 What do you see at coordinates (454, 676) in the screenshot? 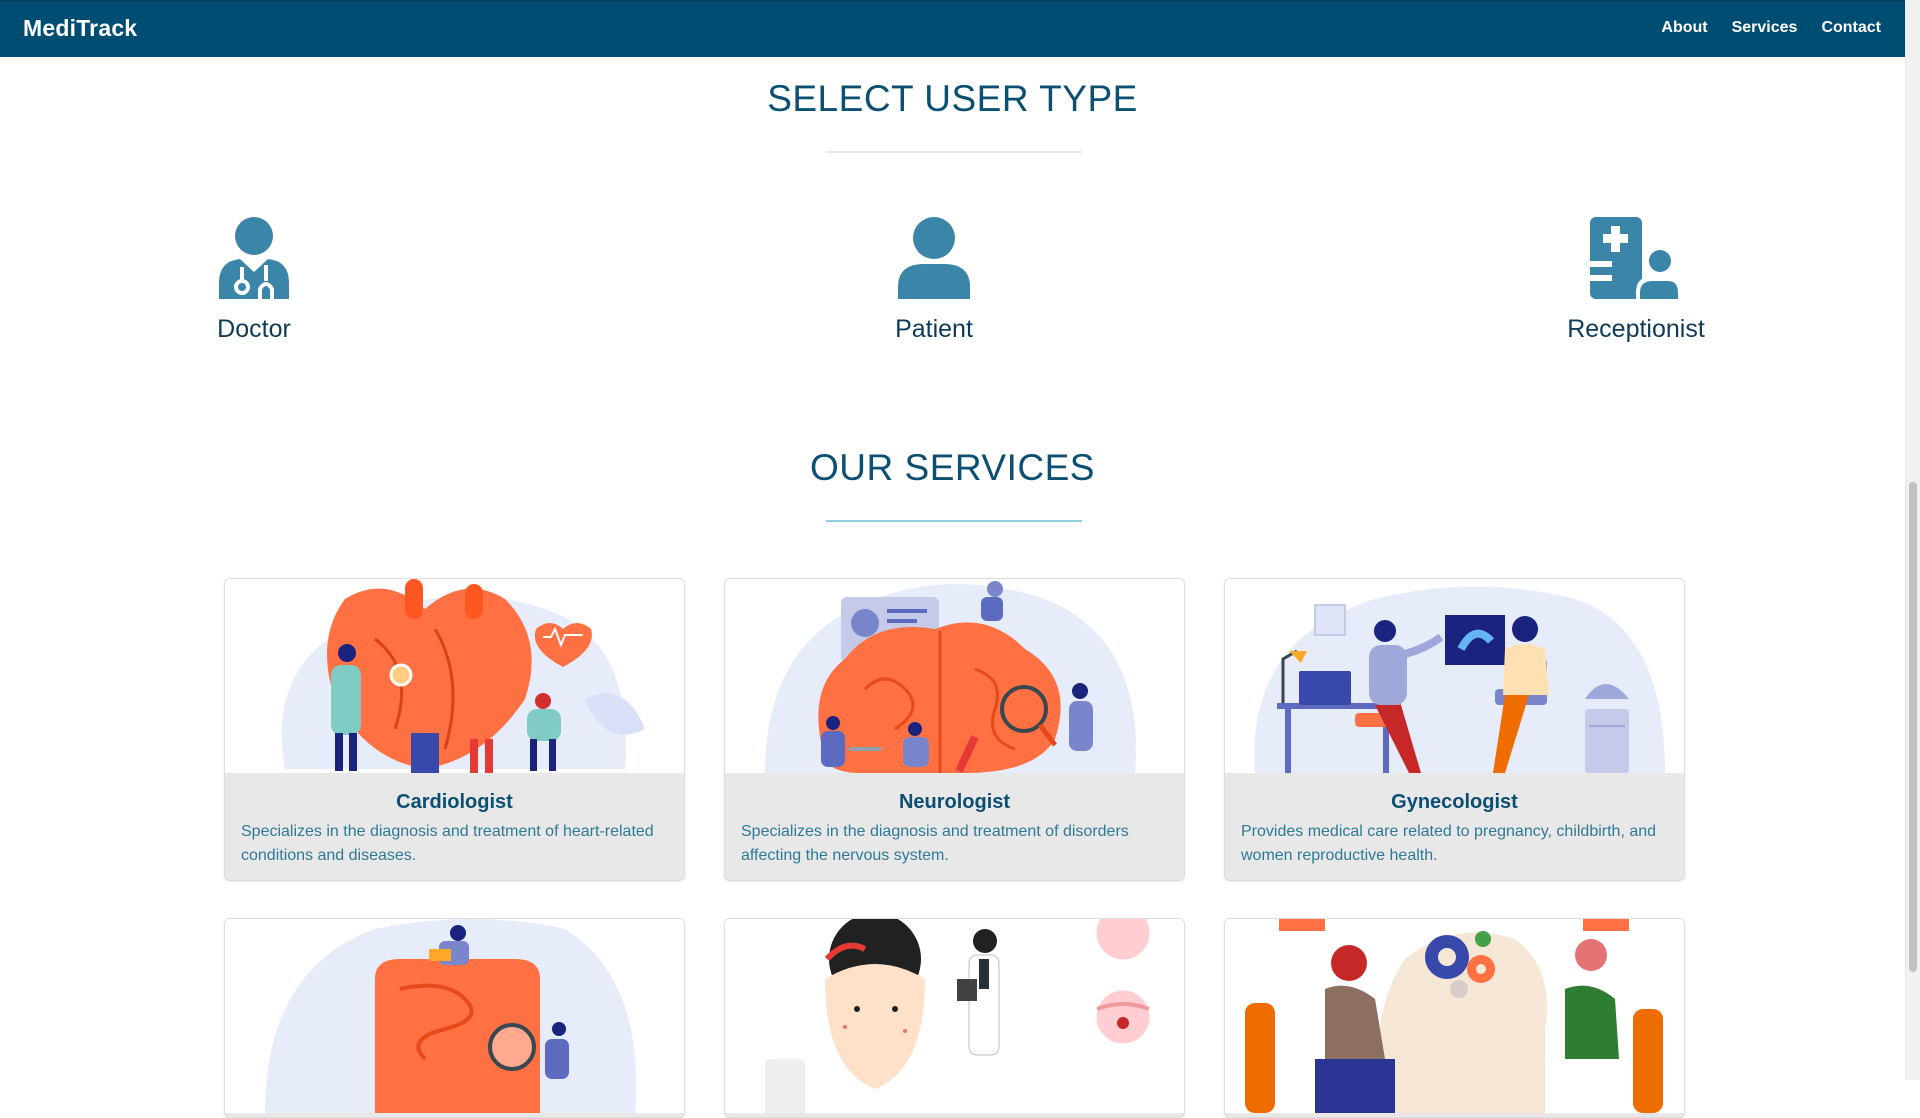
I see `heart-illustration` at bounding box center [454, 676].